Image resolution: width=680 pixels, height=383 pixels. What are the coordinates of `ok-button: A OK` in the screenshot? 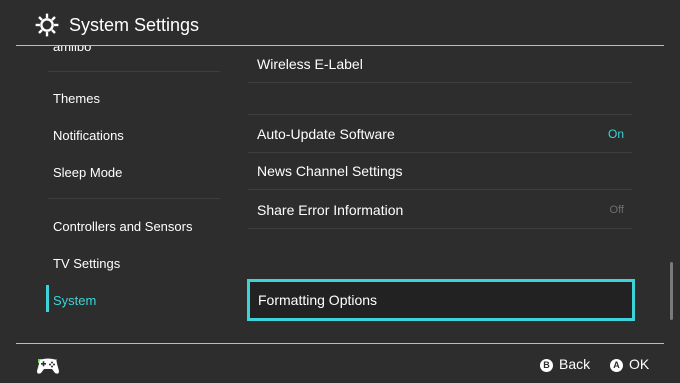 It's located at (629, 364).